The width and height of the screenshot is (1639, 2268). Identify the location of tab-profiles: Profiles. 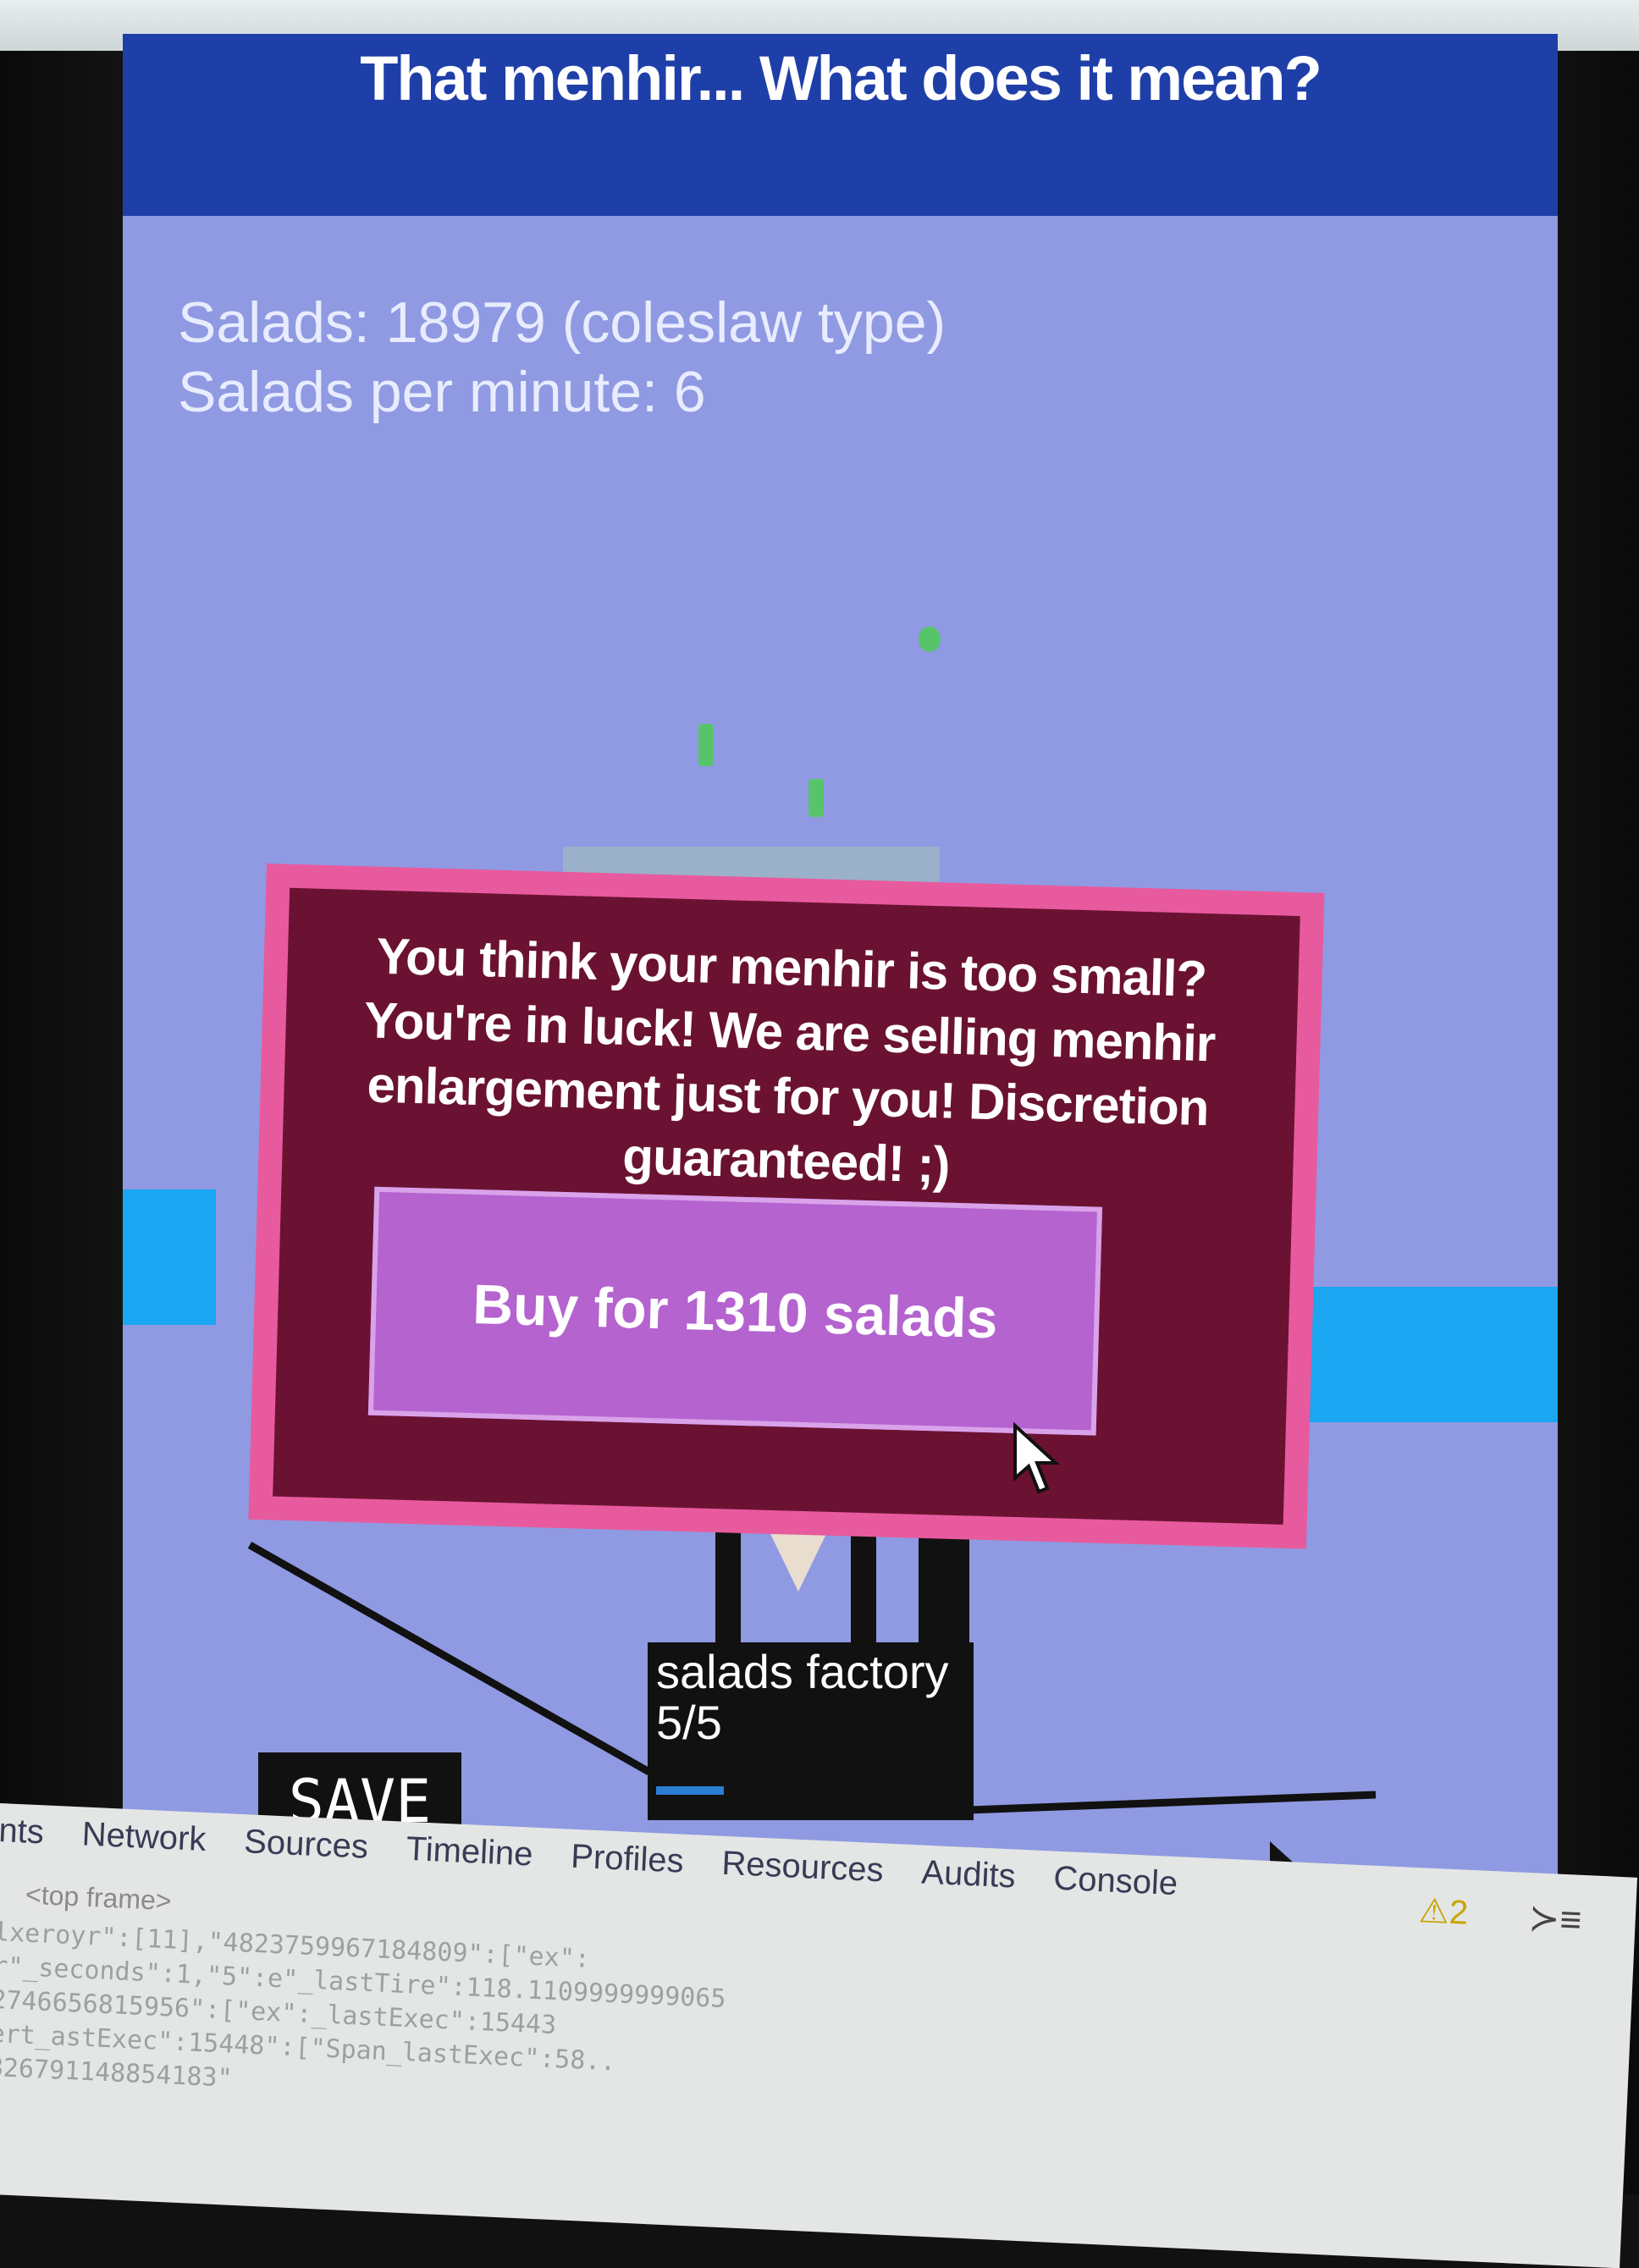
(626, 1870).